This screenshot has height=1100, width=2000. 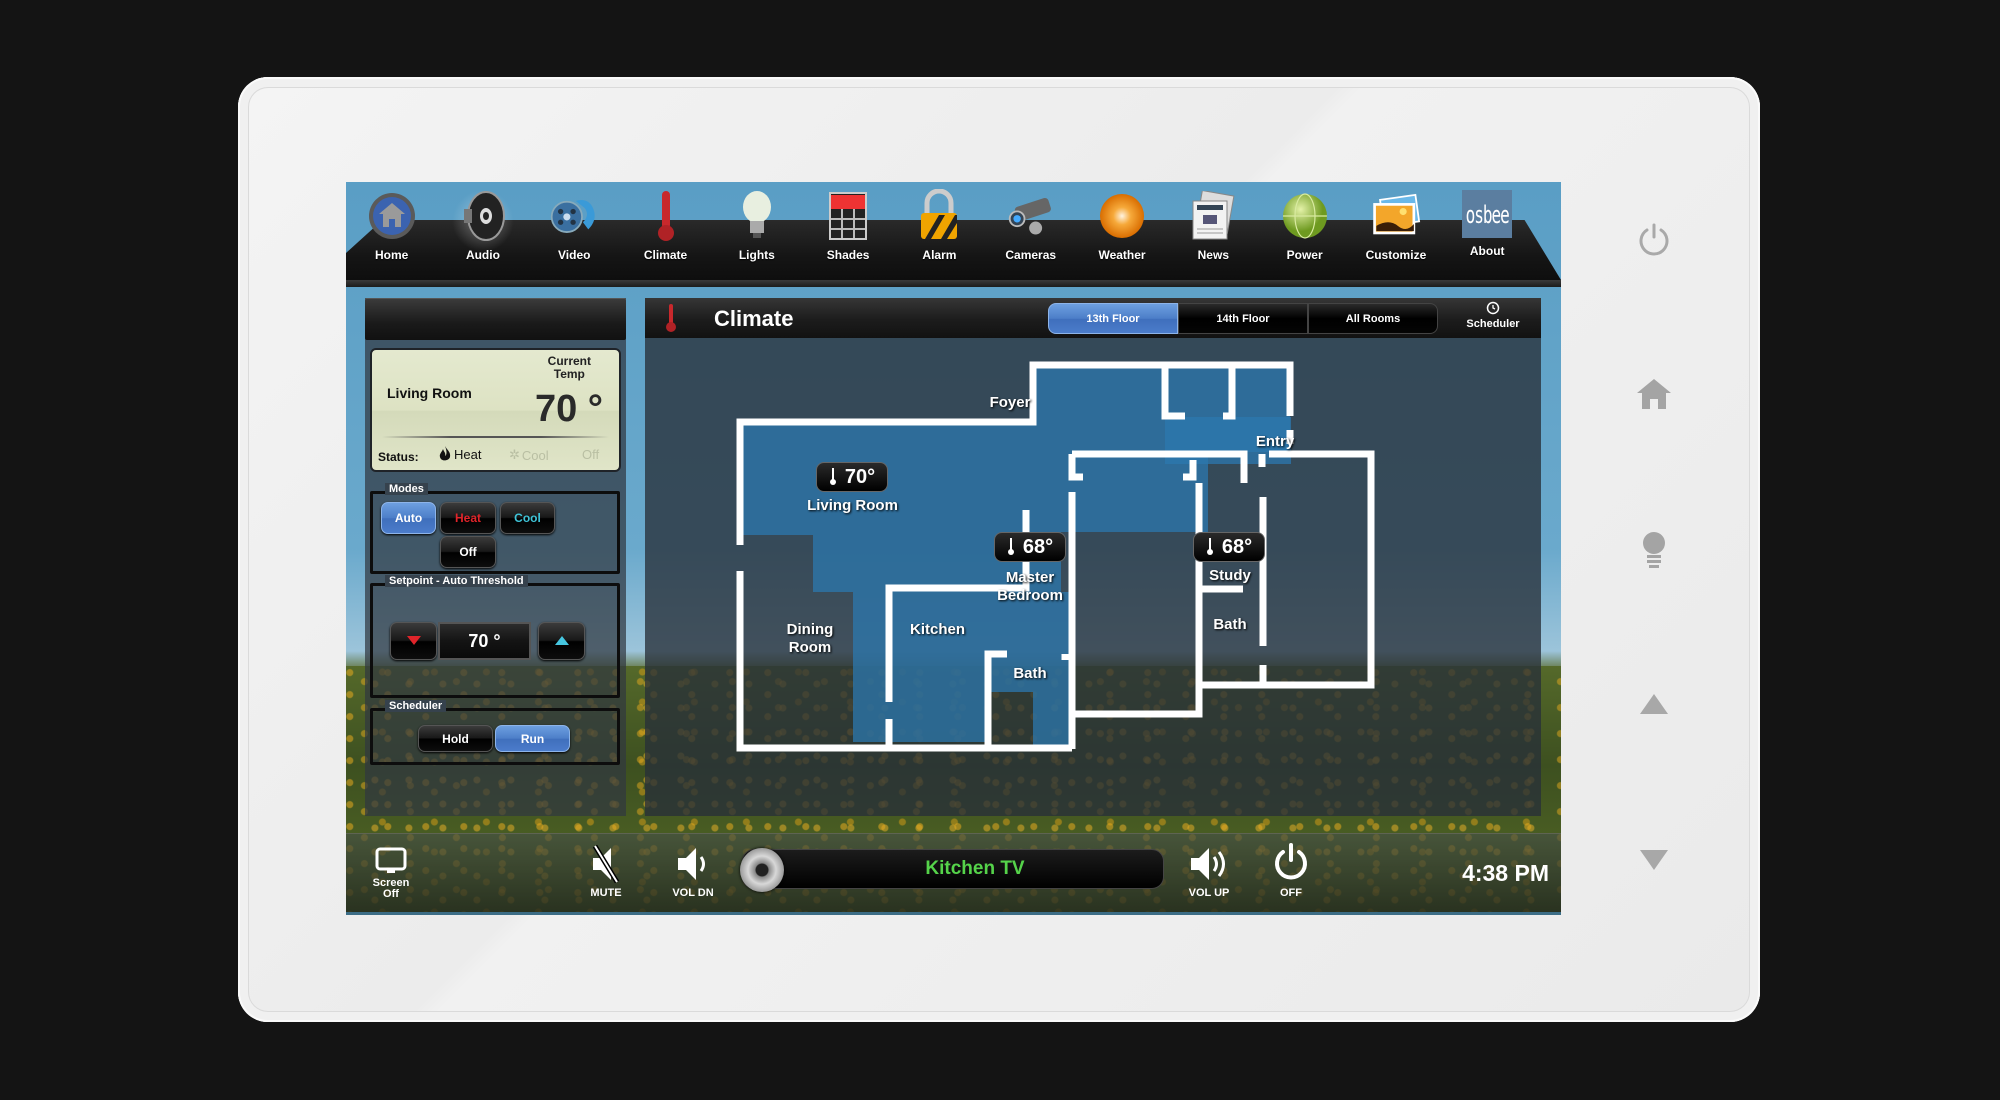 I want to click on nav-about: osbee About, so click(x=1487, y=233).